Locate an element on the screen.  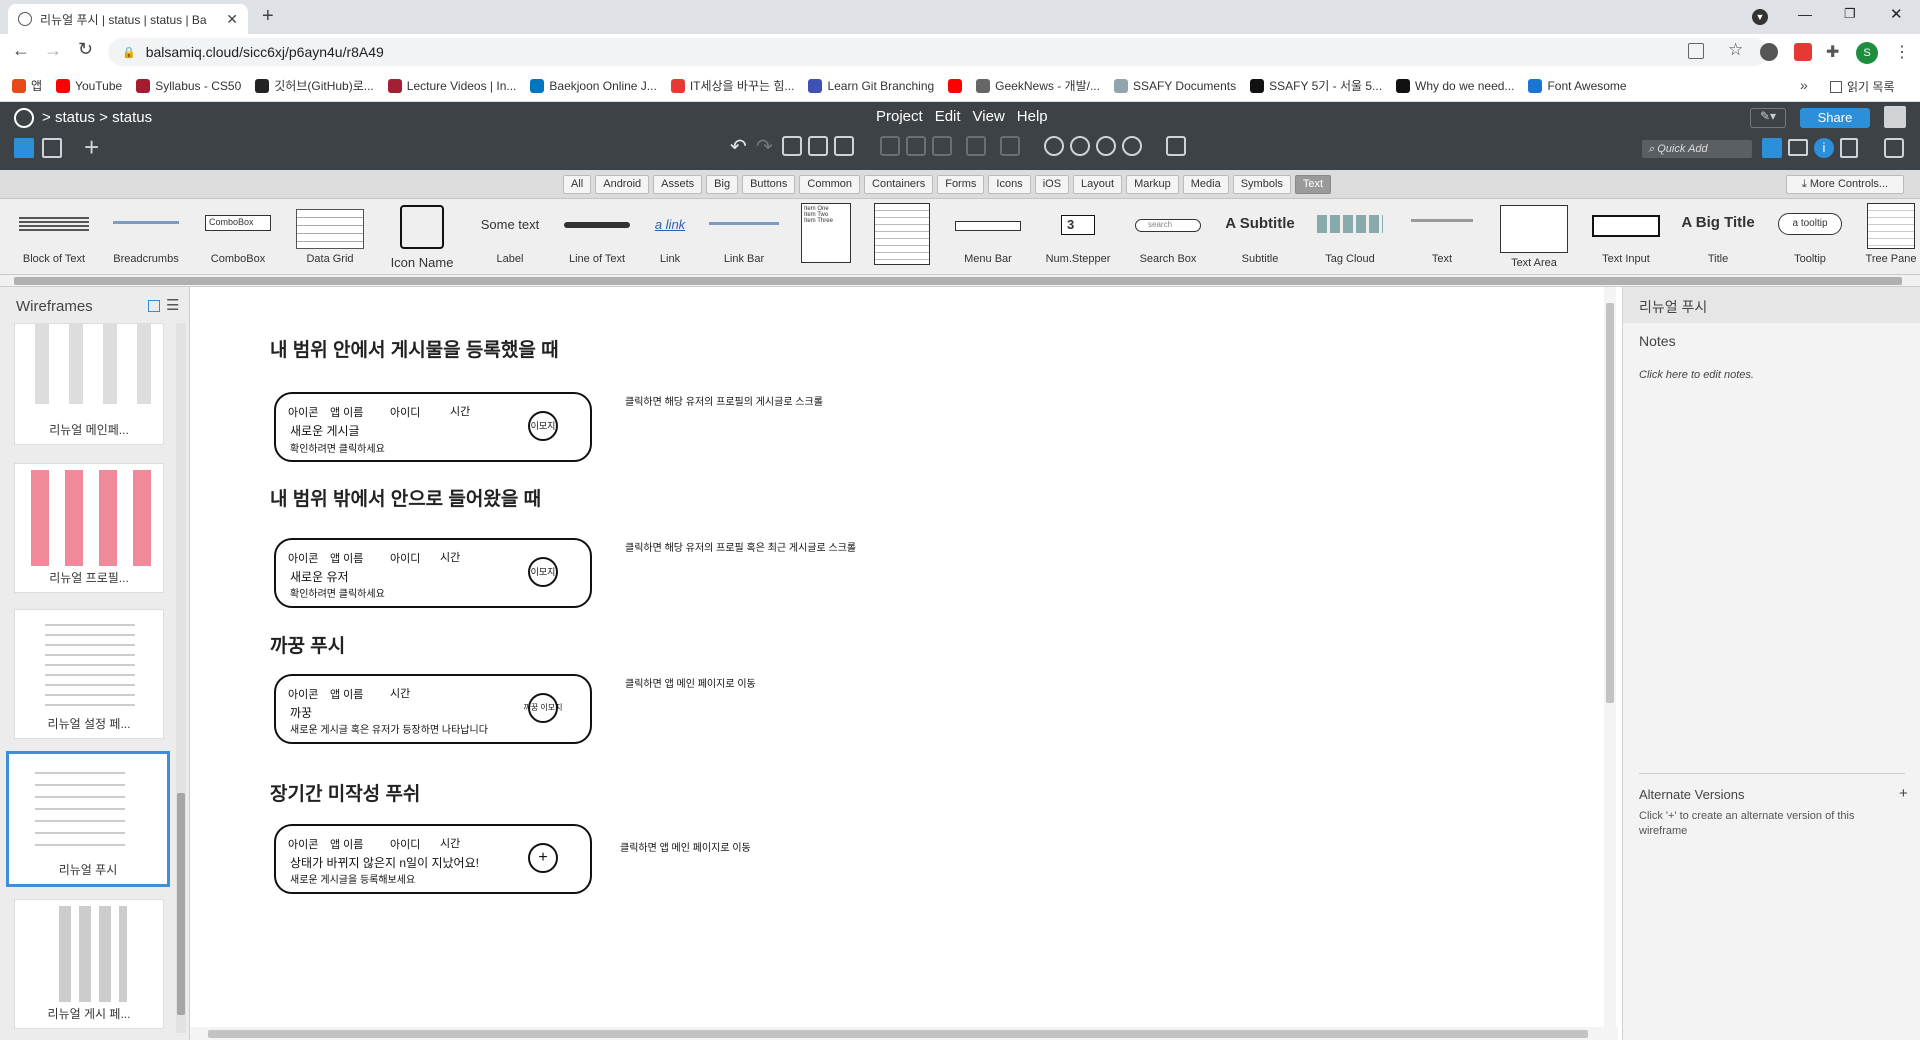
present-icon is located at coordinates (1894, 148).